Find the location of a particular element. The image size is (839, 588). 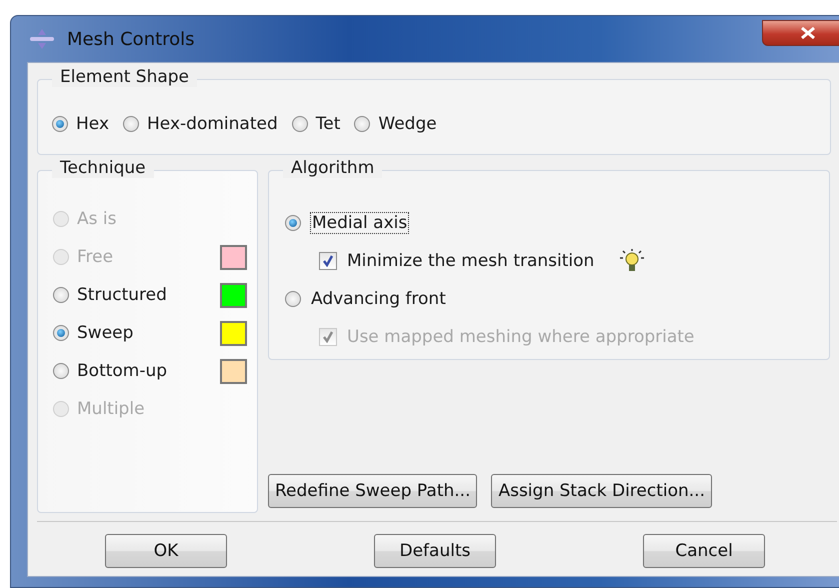

dialog-button: Cancel is located at coordinates (704, 551).